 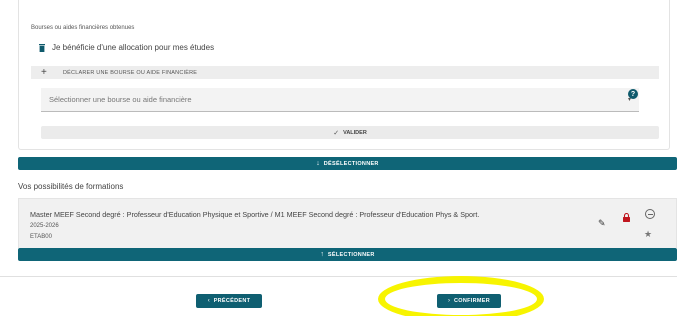 I want to click on previous-button: ‹ PRÉCÉDENT, so click(x=229, y=301).